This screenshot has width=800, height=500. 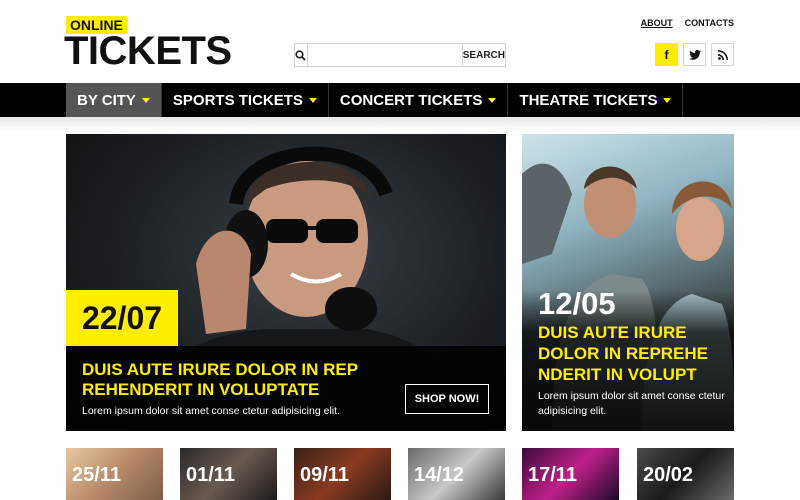 I want to click on nav-item-theatre-tickets: THEATRE TICKETS, so click(x=596, y=100).